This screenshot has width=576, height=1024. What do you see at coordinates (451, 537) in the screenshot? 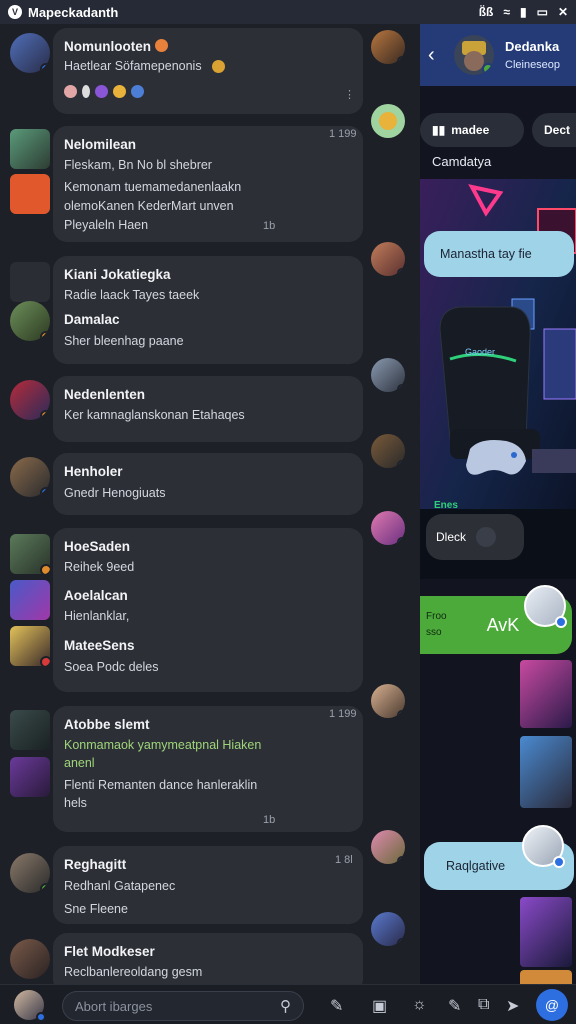
I see `message-text: Dleck` at bounding box center [451, 537].